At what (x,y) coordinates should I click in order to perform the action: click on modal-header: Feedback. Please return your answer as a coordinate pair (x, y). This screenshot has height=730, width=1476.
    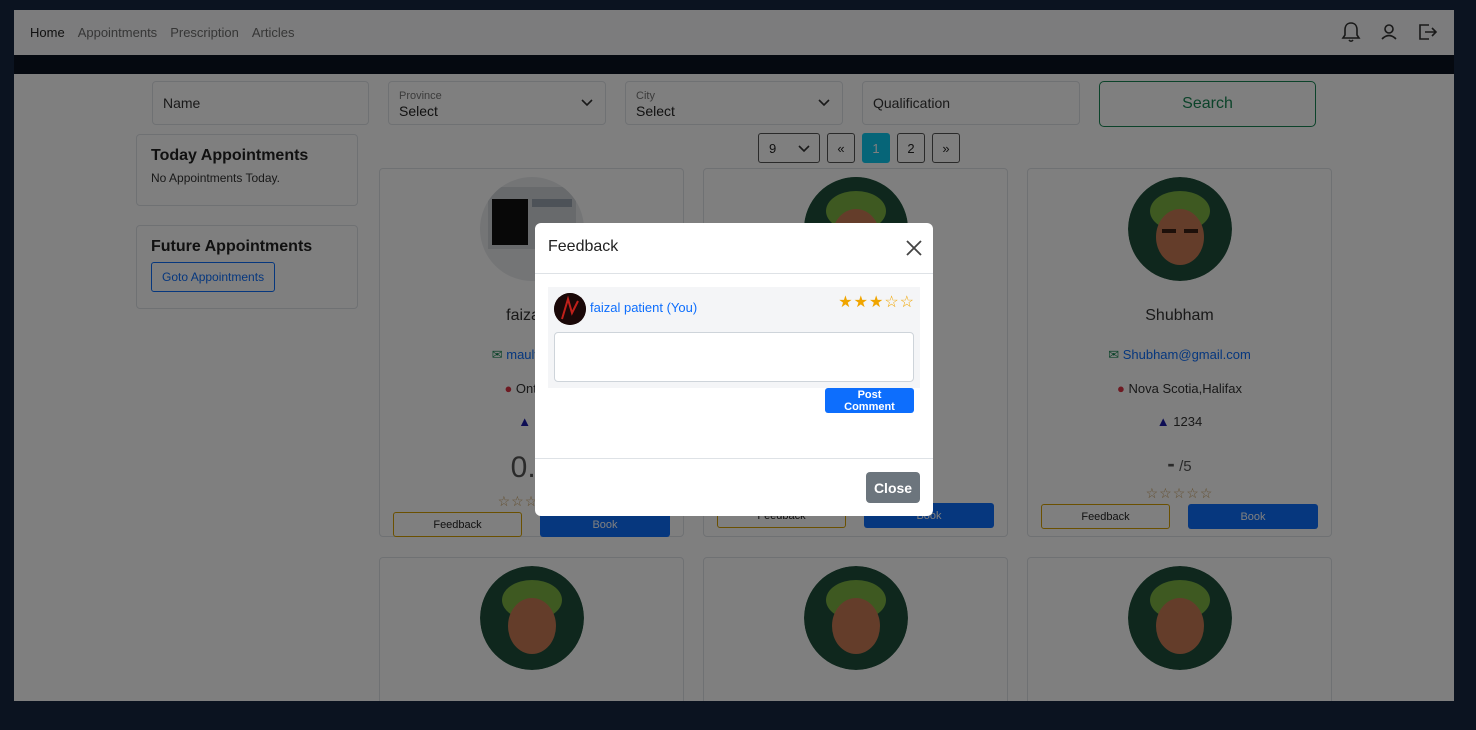
    Looking at the image, I should click on (734, 248).